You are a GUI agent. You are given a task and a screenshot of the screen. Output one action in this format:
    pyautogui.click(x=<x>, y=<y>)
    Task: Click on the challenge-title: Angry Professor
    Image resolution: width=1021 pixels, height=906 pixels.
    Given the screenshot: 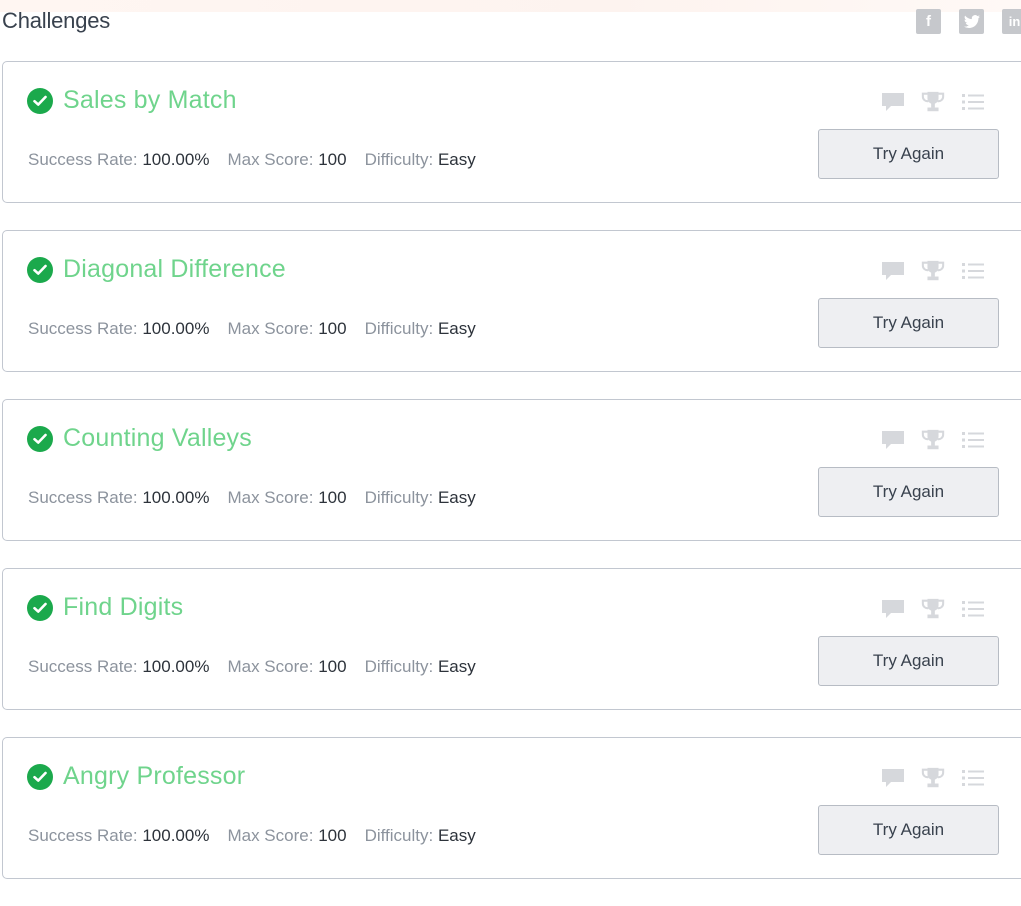 What is the action you would take?
    pyautogui.click(x=154, y=776)
    